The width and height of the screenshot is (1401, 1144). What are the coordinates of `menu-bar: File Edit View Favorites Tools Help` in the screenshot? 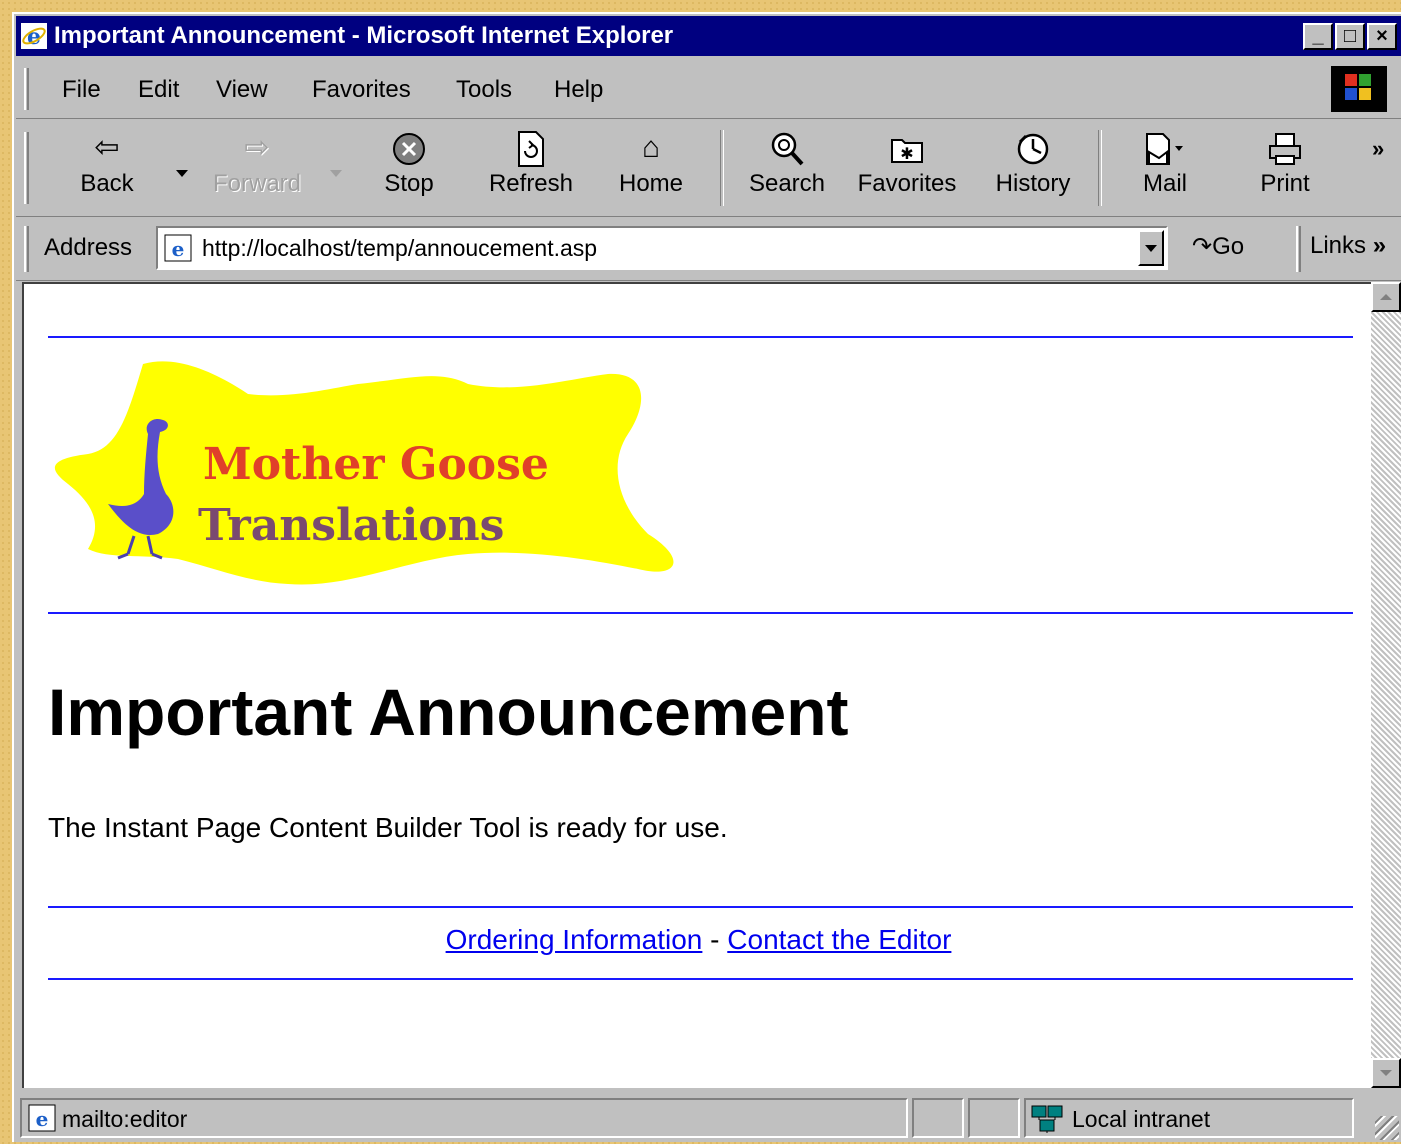 It's located at (708, 88).